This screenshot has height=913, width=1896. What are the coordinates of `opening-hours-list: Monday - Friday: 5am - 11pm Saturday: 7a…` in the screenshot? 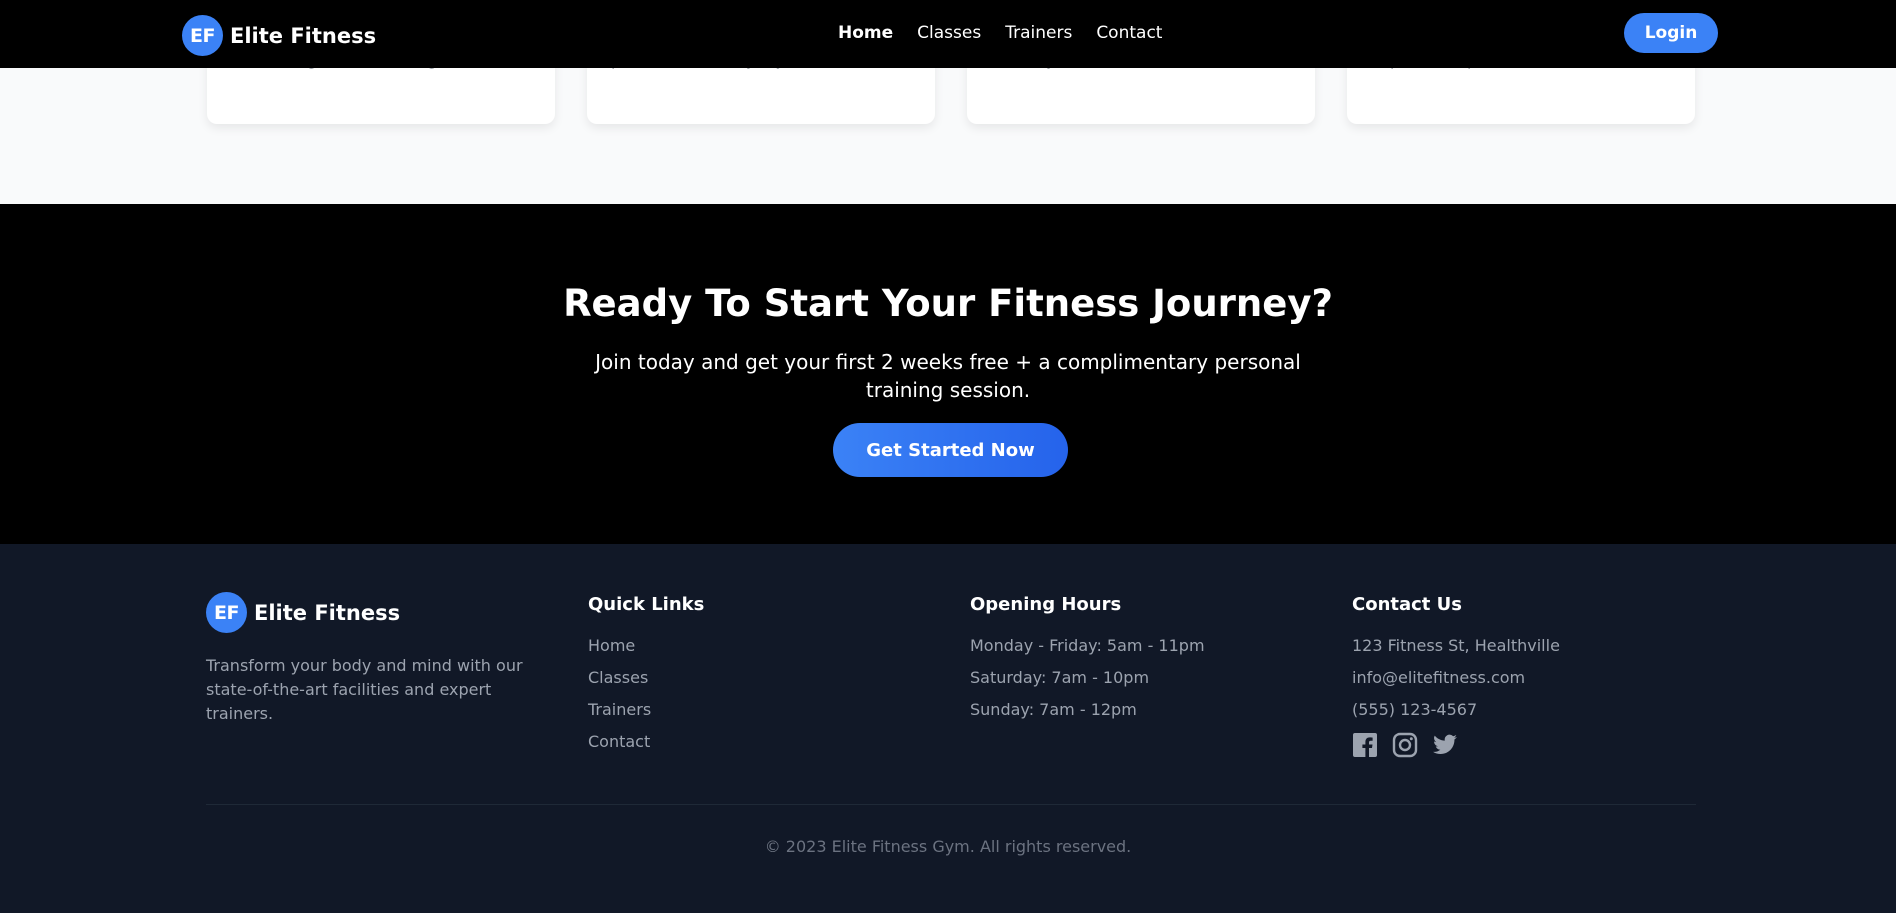 It's located at (1087, 683).